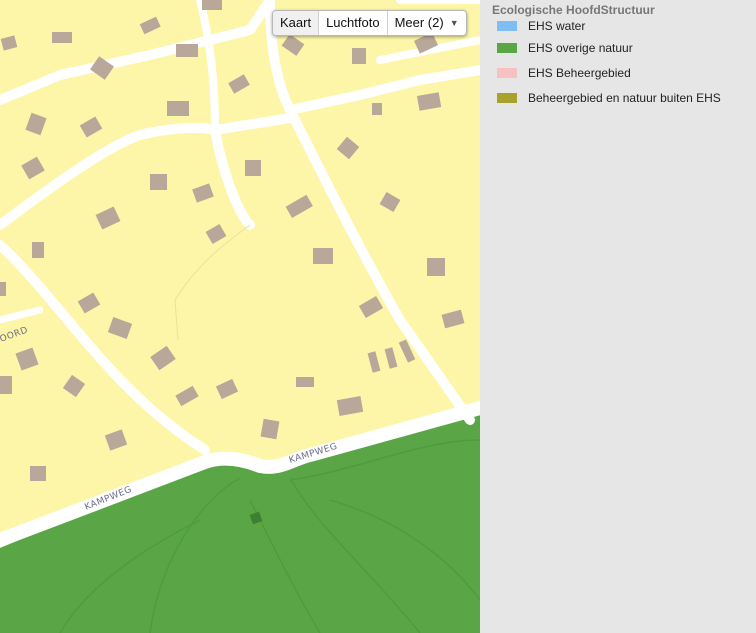 The image size is (756, 633). I want to click on legend-item-label: EHS overige natuur, so click(580, 48).